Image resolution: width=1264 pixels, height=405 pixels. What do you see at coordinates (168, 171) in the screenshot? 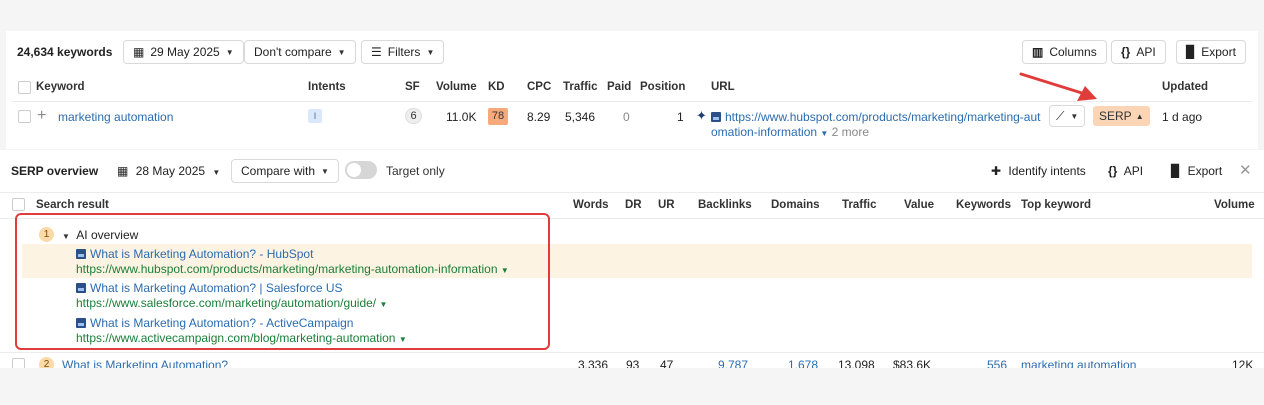
I see `serp-date-picker: ▦ 28 May 2025 ▼` at bounding box center [168, 171].